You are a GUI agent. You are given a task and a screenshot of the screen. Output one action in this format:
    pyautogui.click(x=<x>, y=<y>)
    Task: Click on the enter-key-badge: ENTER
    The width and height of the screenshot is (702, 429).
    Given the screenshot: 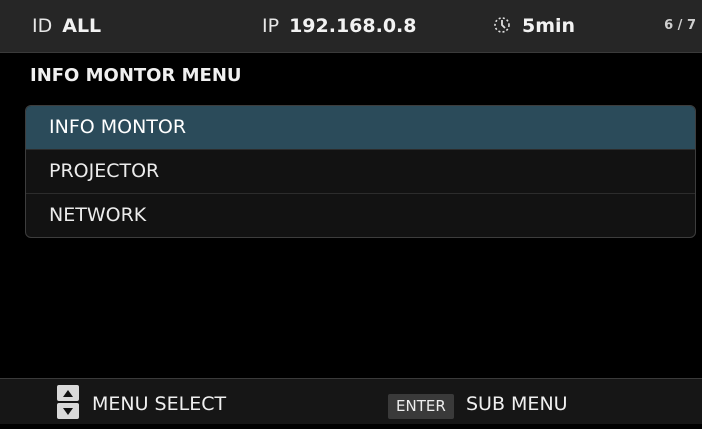 What is the action you would take?
    pyautogui.click(x=421, y=406)
    